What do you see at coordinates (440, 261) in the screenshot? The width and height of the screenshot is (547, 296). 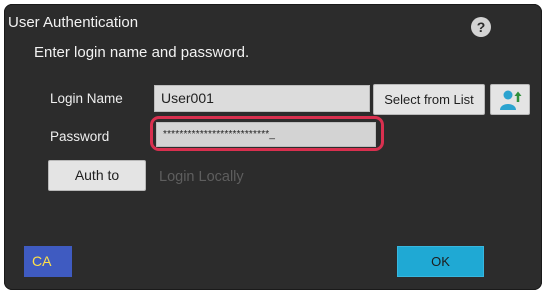 I see `ok-button: OK` at bounding box center [440, 261].